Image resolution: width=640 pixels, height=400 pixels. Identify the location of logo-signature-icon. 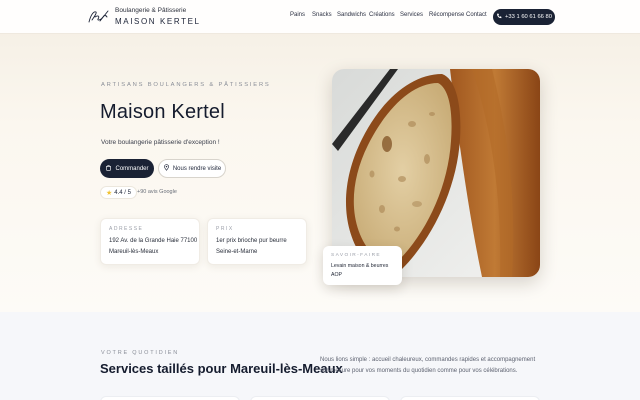
(98, 17).